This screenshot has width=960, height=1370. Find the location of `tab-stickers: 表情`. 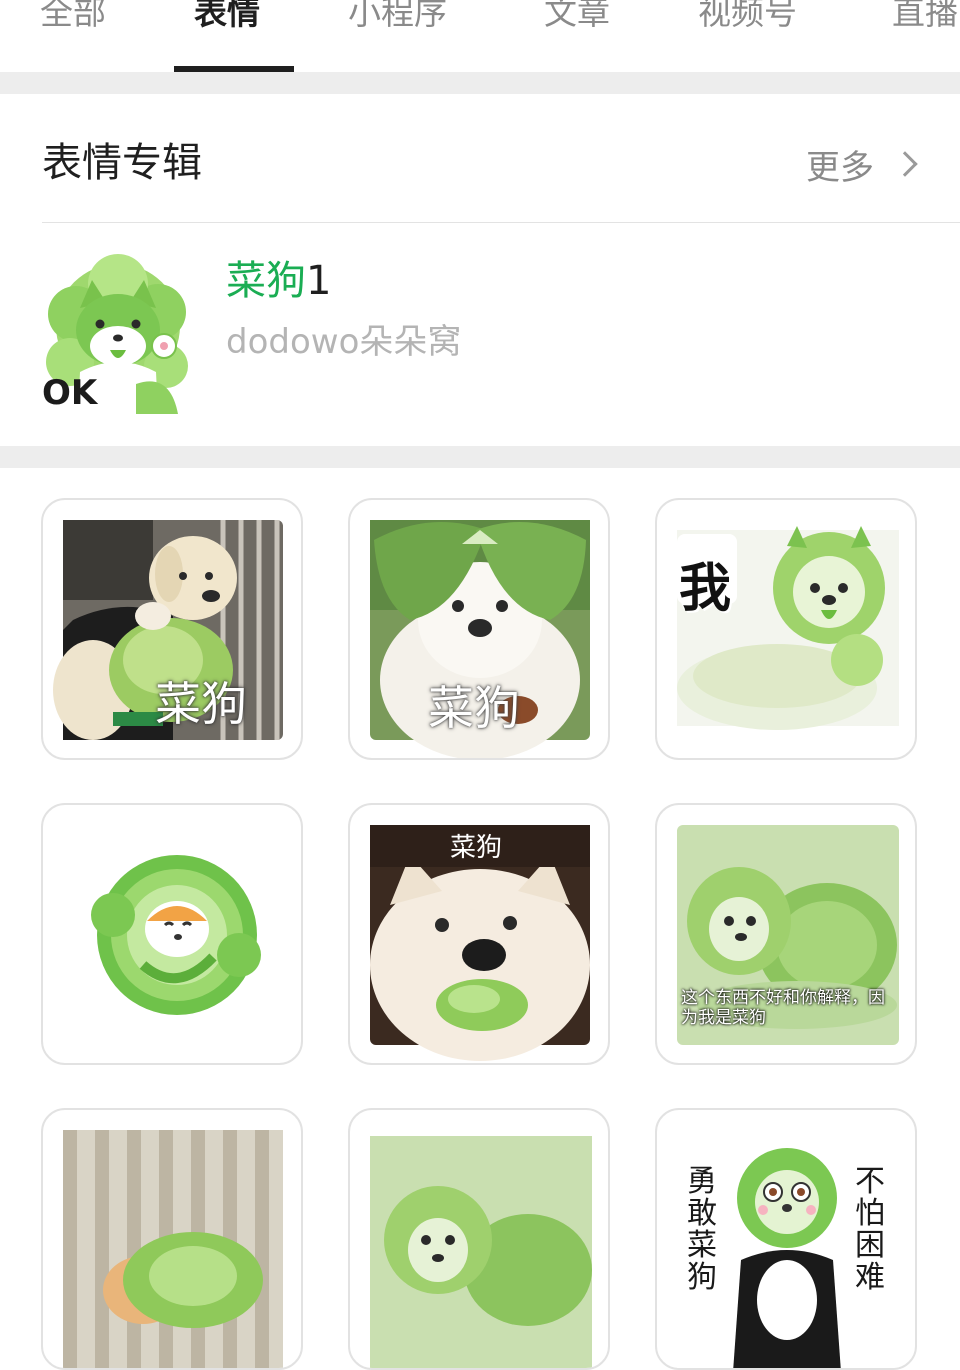

tab-stickers: 表情 is located at coordinates (227, 19).